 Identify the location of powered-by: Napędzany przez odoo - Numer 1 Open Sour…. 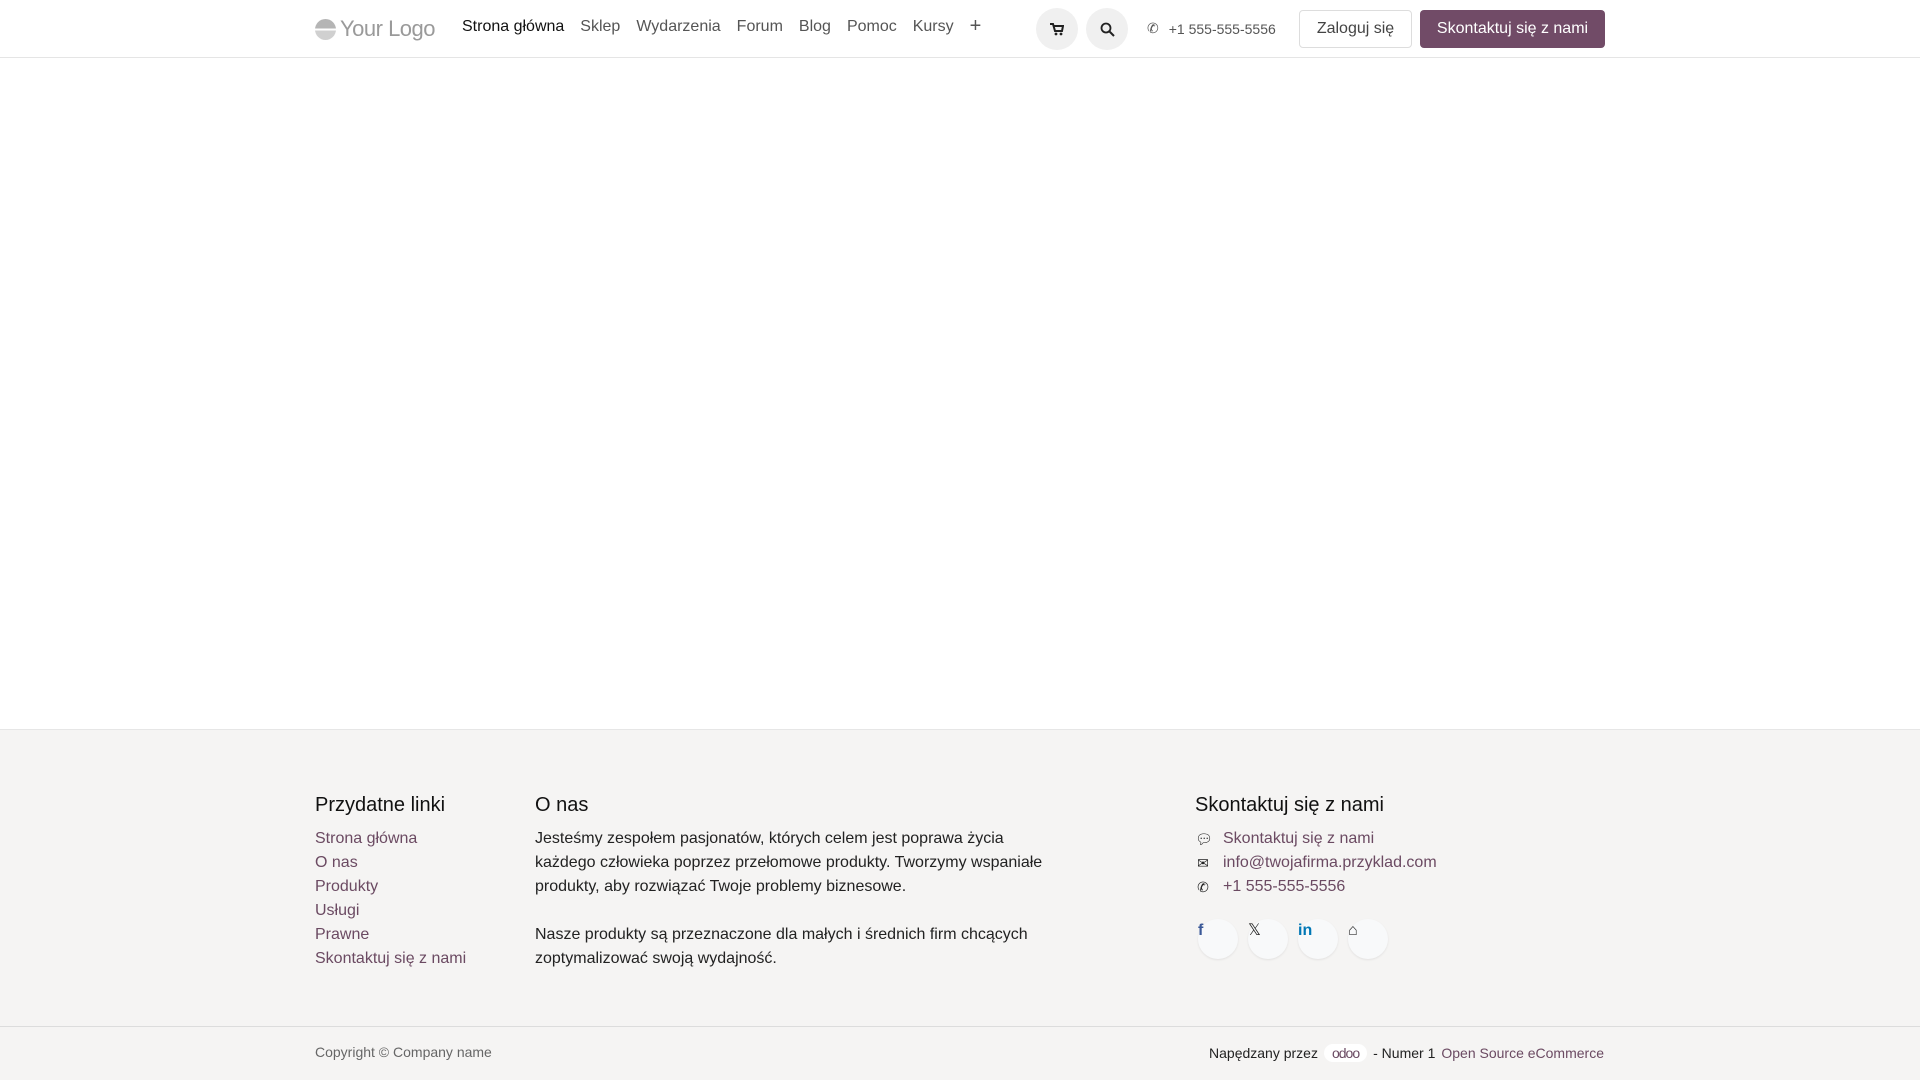
(1406, 1053).